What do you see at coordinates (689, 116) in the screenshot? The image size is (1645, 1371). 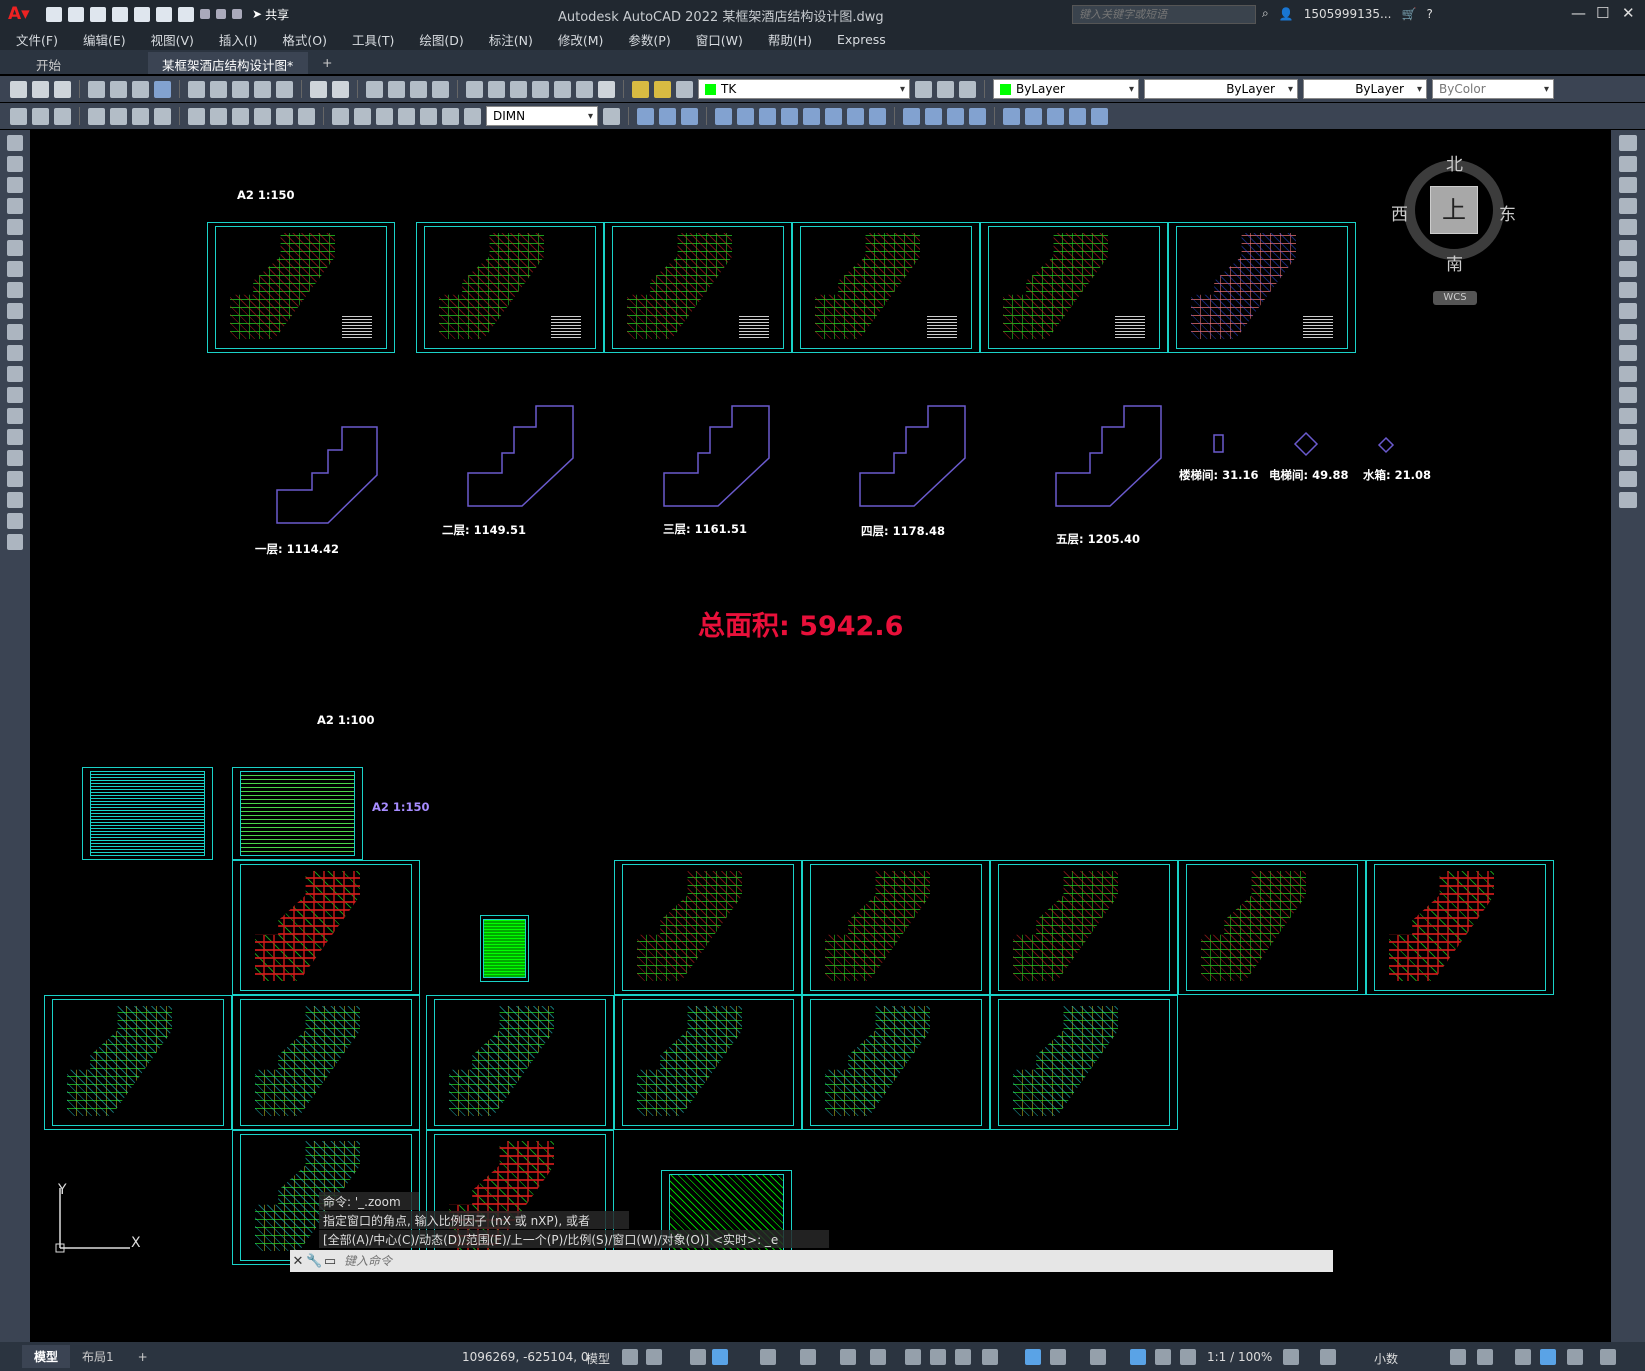 I see `mirror-icon` at bounding box center [689, 116].